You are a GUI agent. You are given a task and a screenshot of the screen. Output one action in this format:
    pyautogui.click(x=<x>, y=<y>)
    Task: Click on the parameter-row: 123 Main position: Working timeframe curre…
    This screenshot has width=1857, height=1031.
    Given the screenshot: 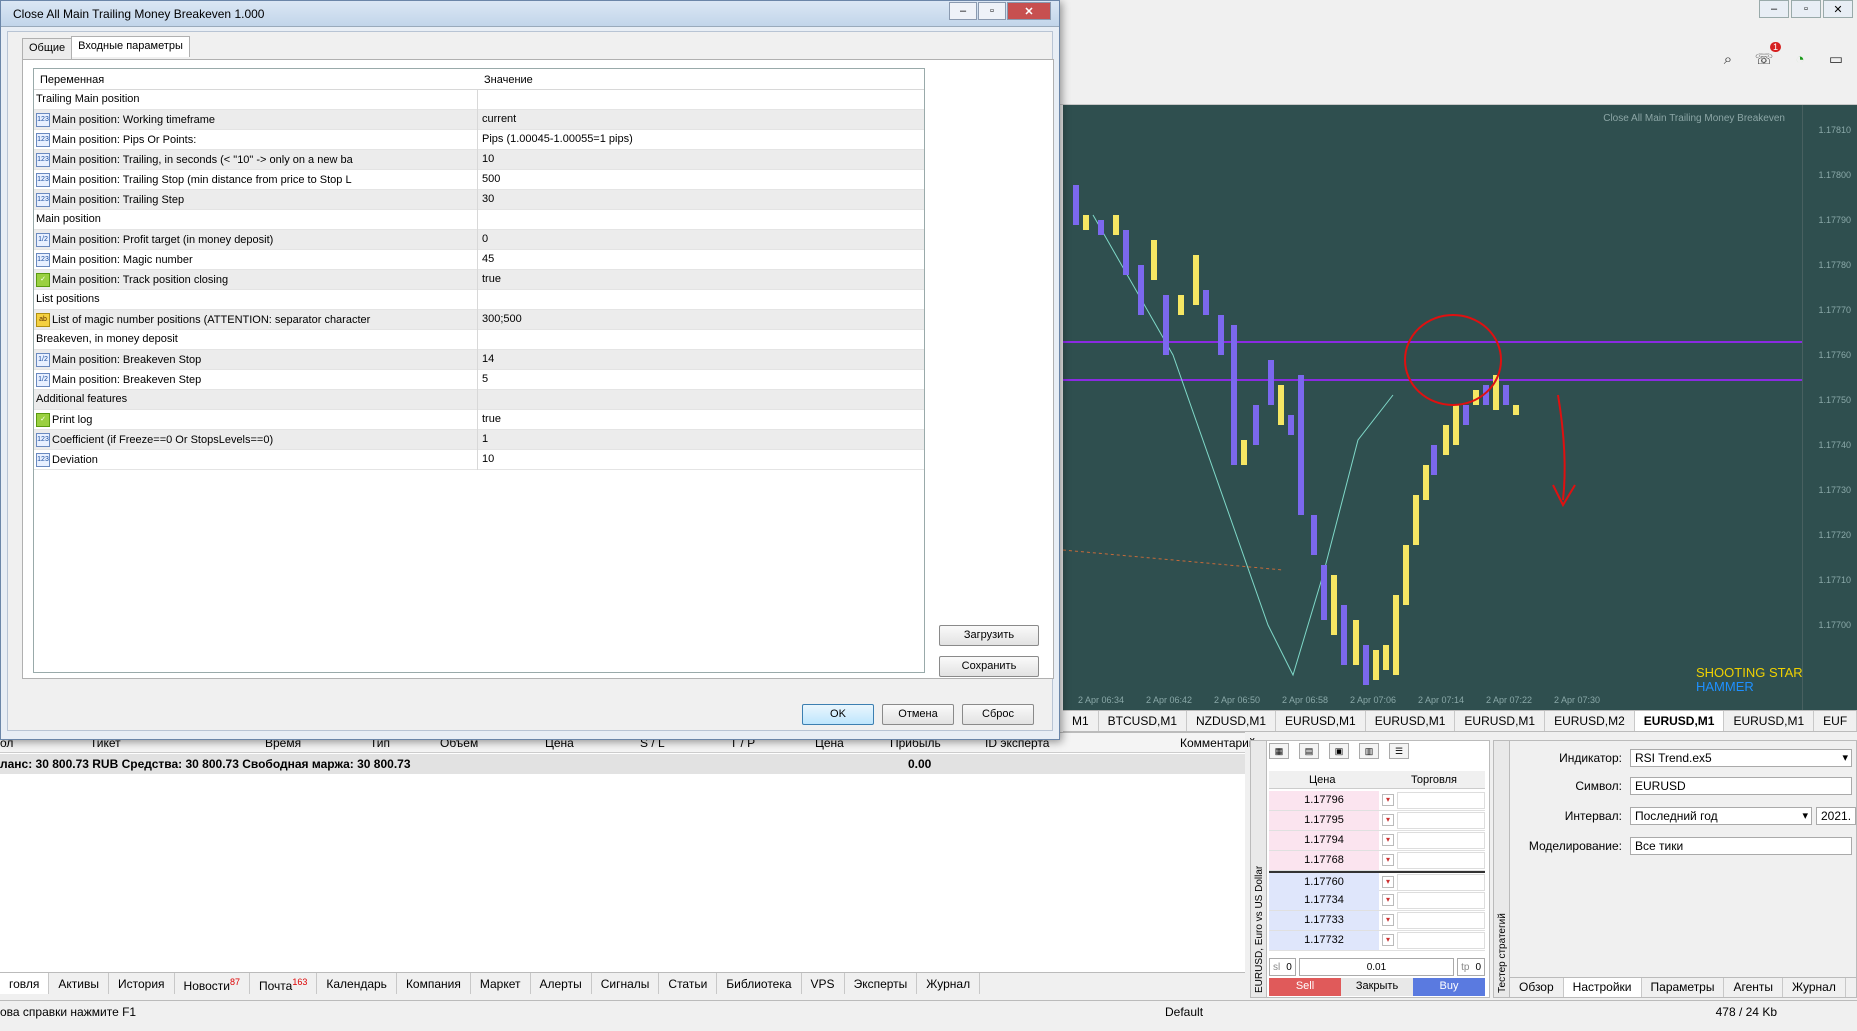 What is the action you would take?
    pyautogui.click(x=479, y=120)
    